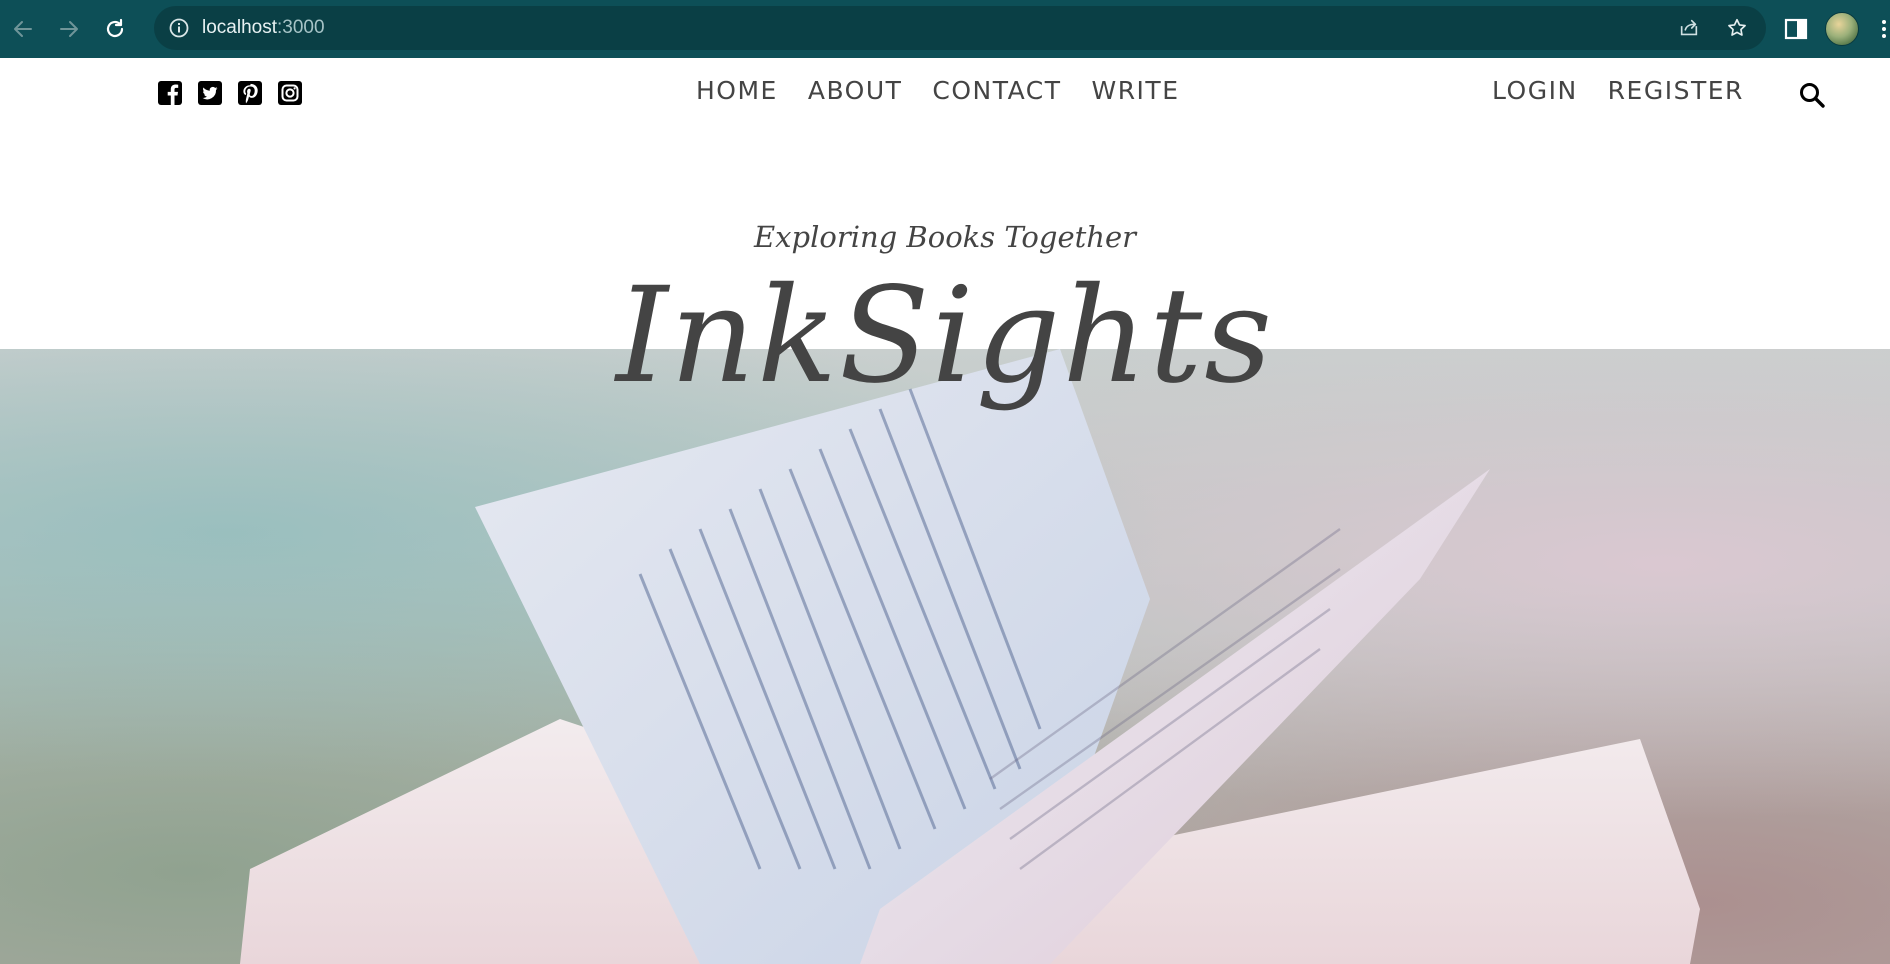 The width and height of the screenshot is (1890, 964). Describe the element at coordinates (230, 93) in the screenshot. I see `social-links` at that location.